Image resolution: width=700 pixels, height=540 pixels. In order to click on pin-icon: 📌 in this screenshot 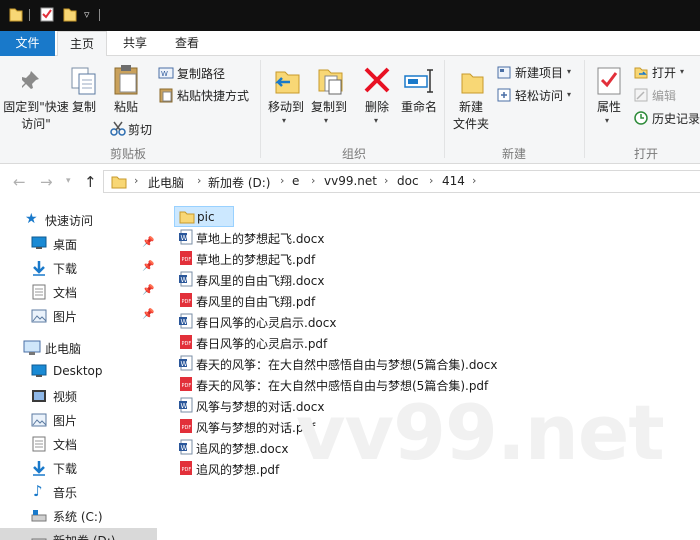, I will do `click(148, 266)`.